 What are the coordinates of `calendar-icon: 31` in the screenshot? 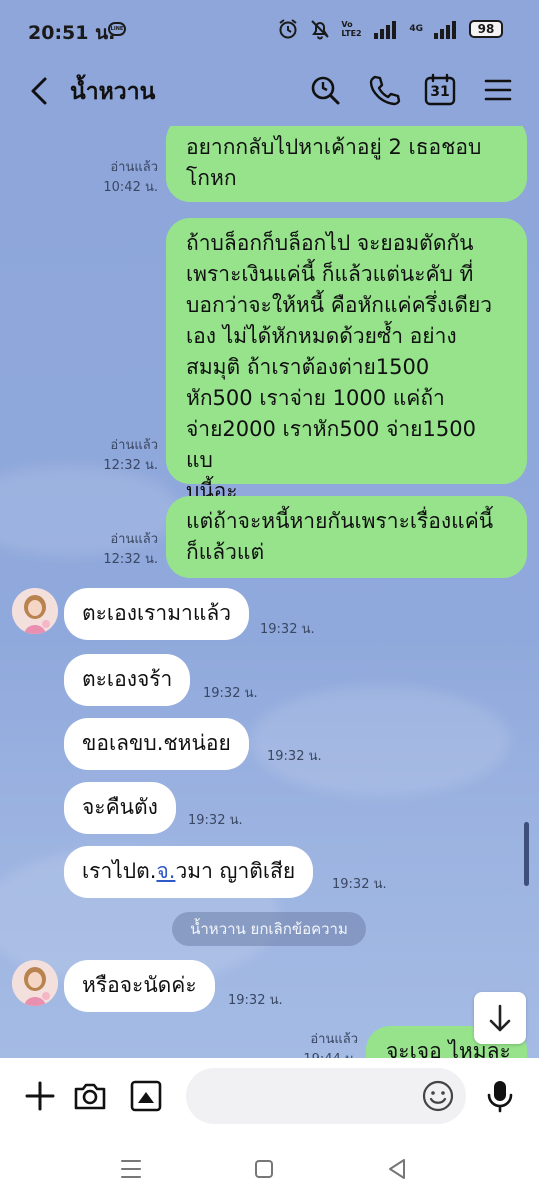 It's located at (440, 90).